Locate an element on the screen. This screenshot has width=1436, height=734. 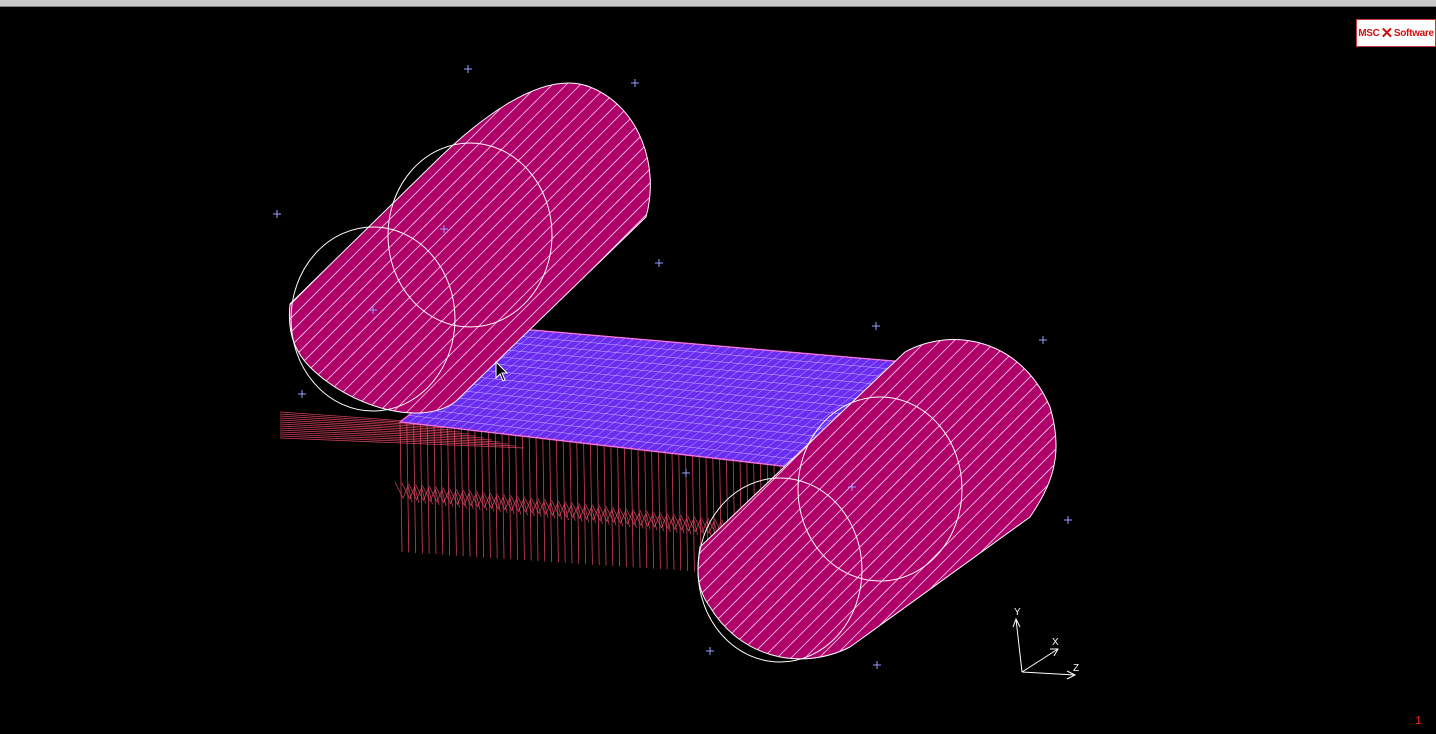
logo-brand-right: Software is located at coordinates (1413, 33).